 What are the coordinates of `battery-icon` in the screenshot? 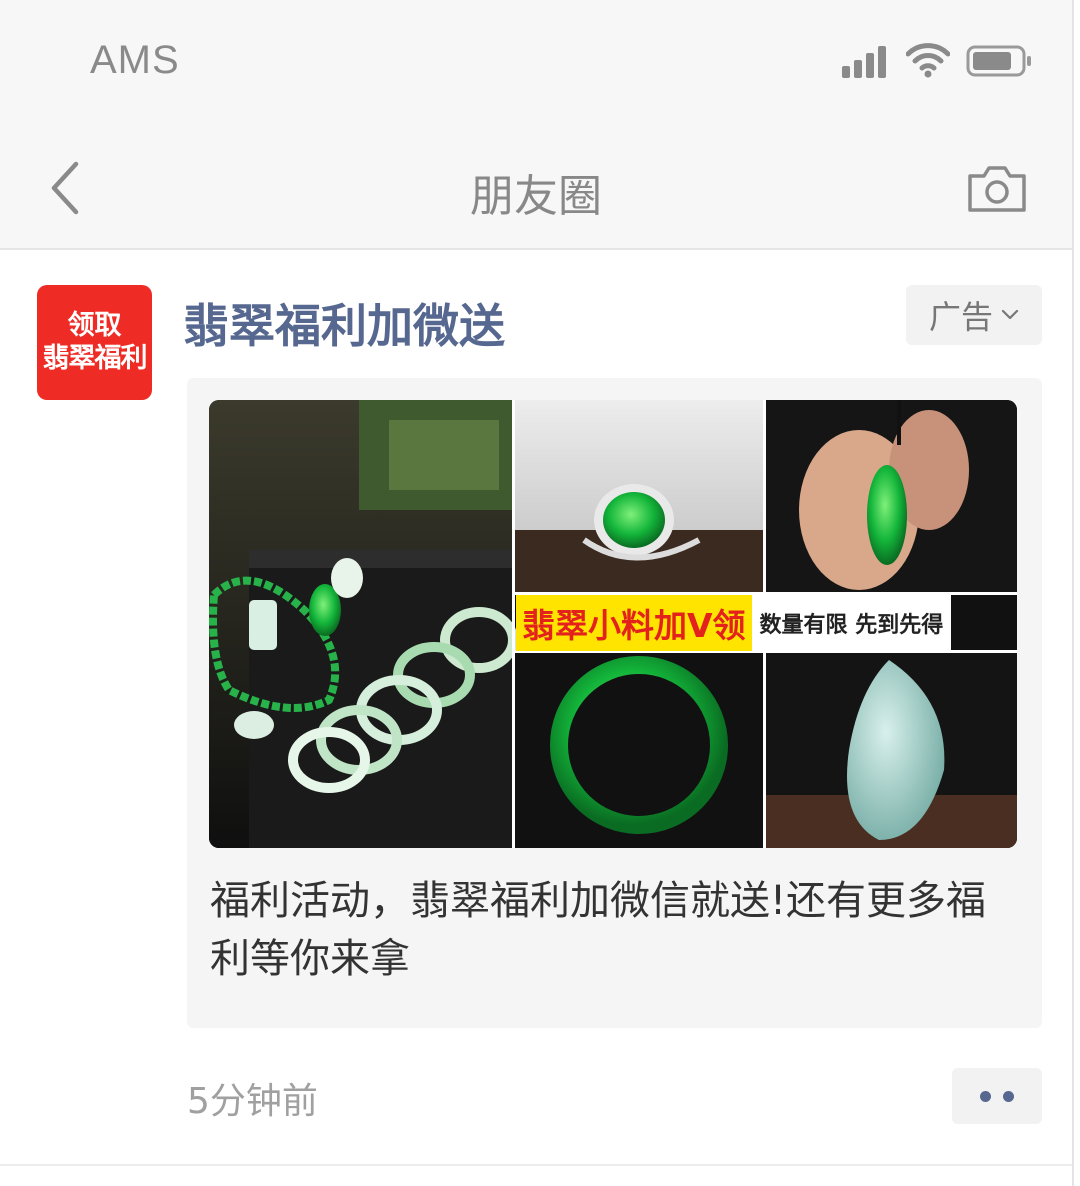 It's located at (998, 61).